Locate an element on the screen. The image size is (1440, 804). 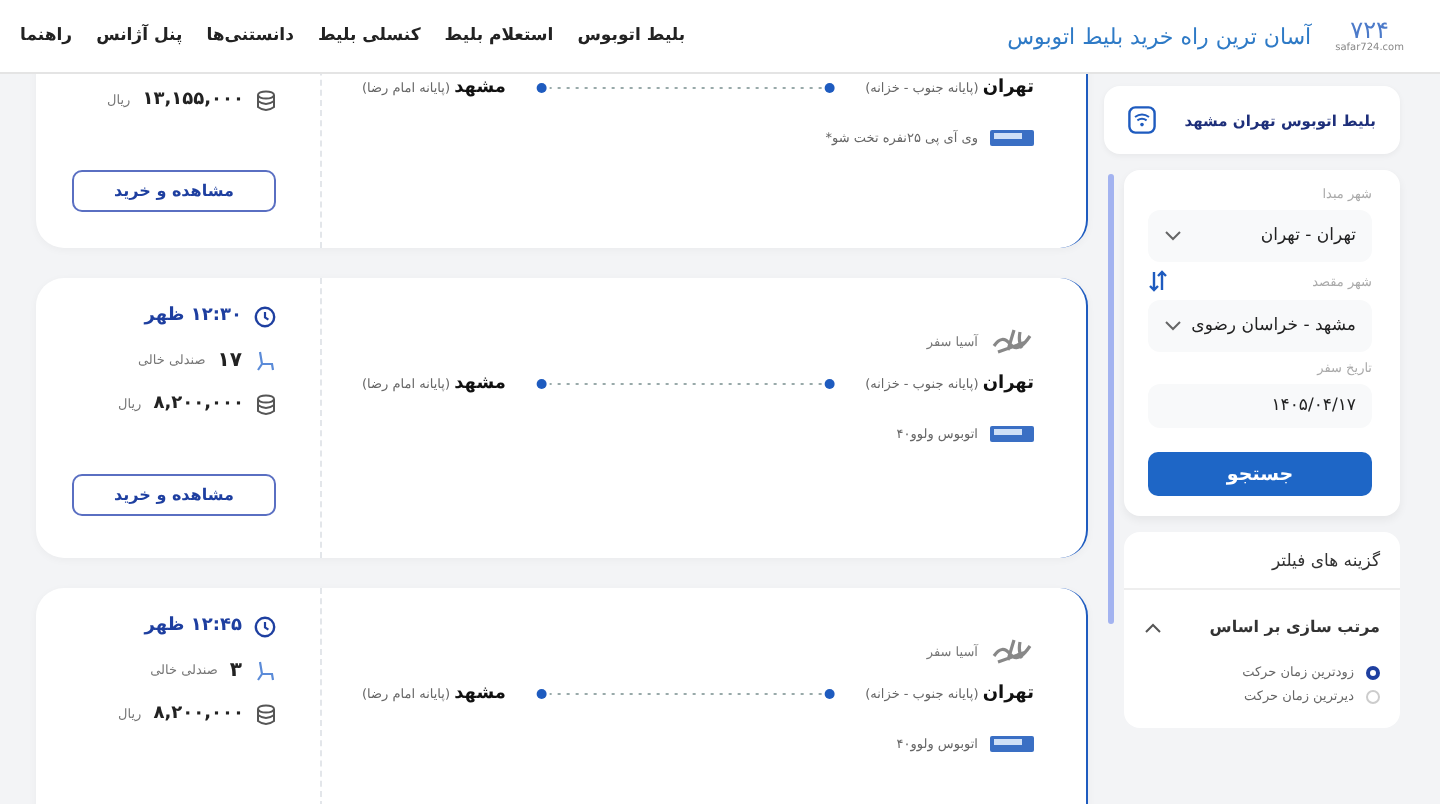
nav-link: کنسلی بلیط is located at coordinates (369, 36).